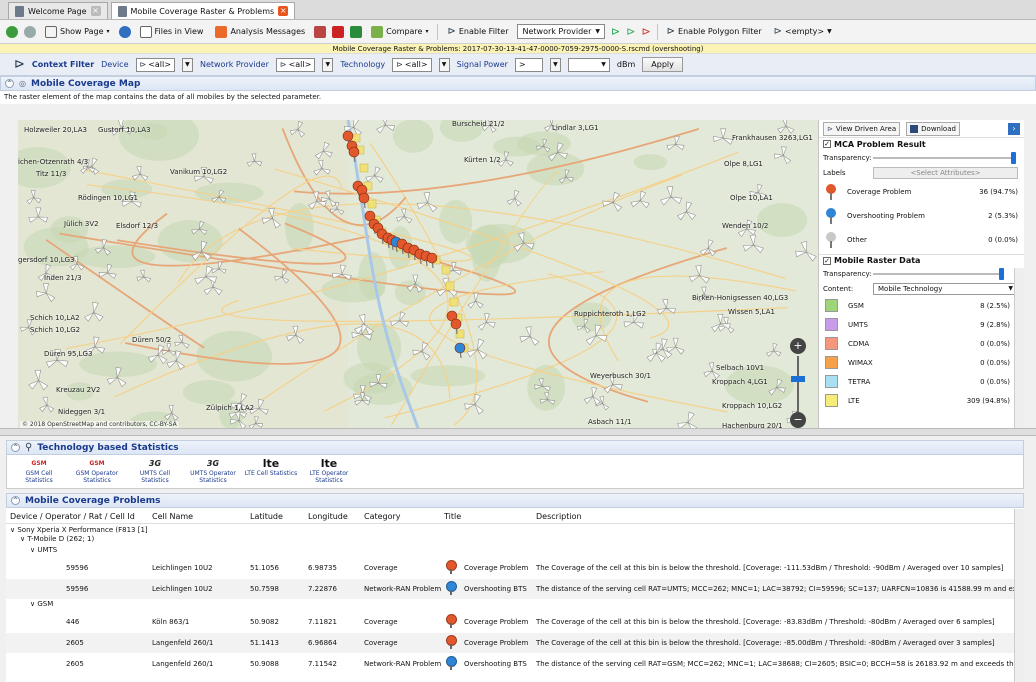  I want to click on files-in-view-button: Files in View, so click(172, 32).